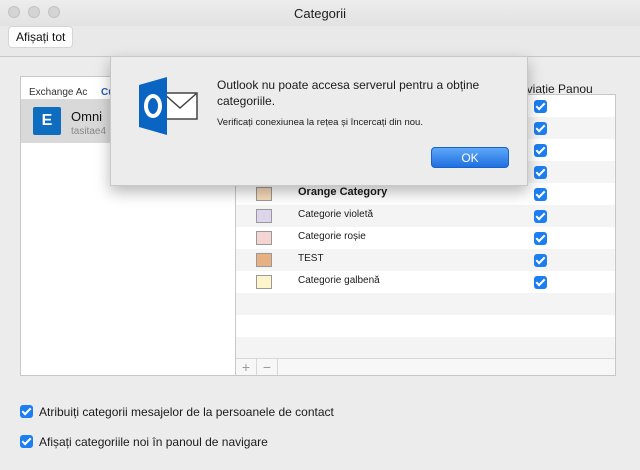 Image resolution: width=640 pixels, height=470 pixels. Describe the element at coordinates (246, 367) in the screenshot. I see `add-category-button: +` at that location.